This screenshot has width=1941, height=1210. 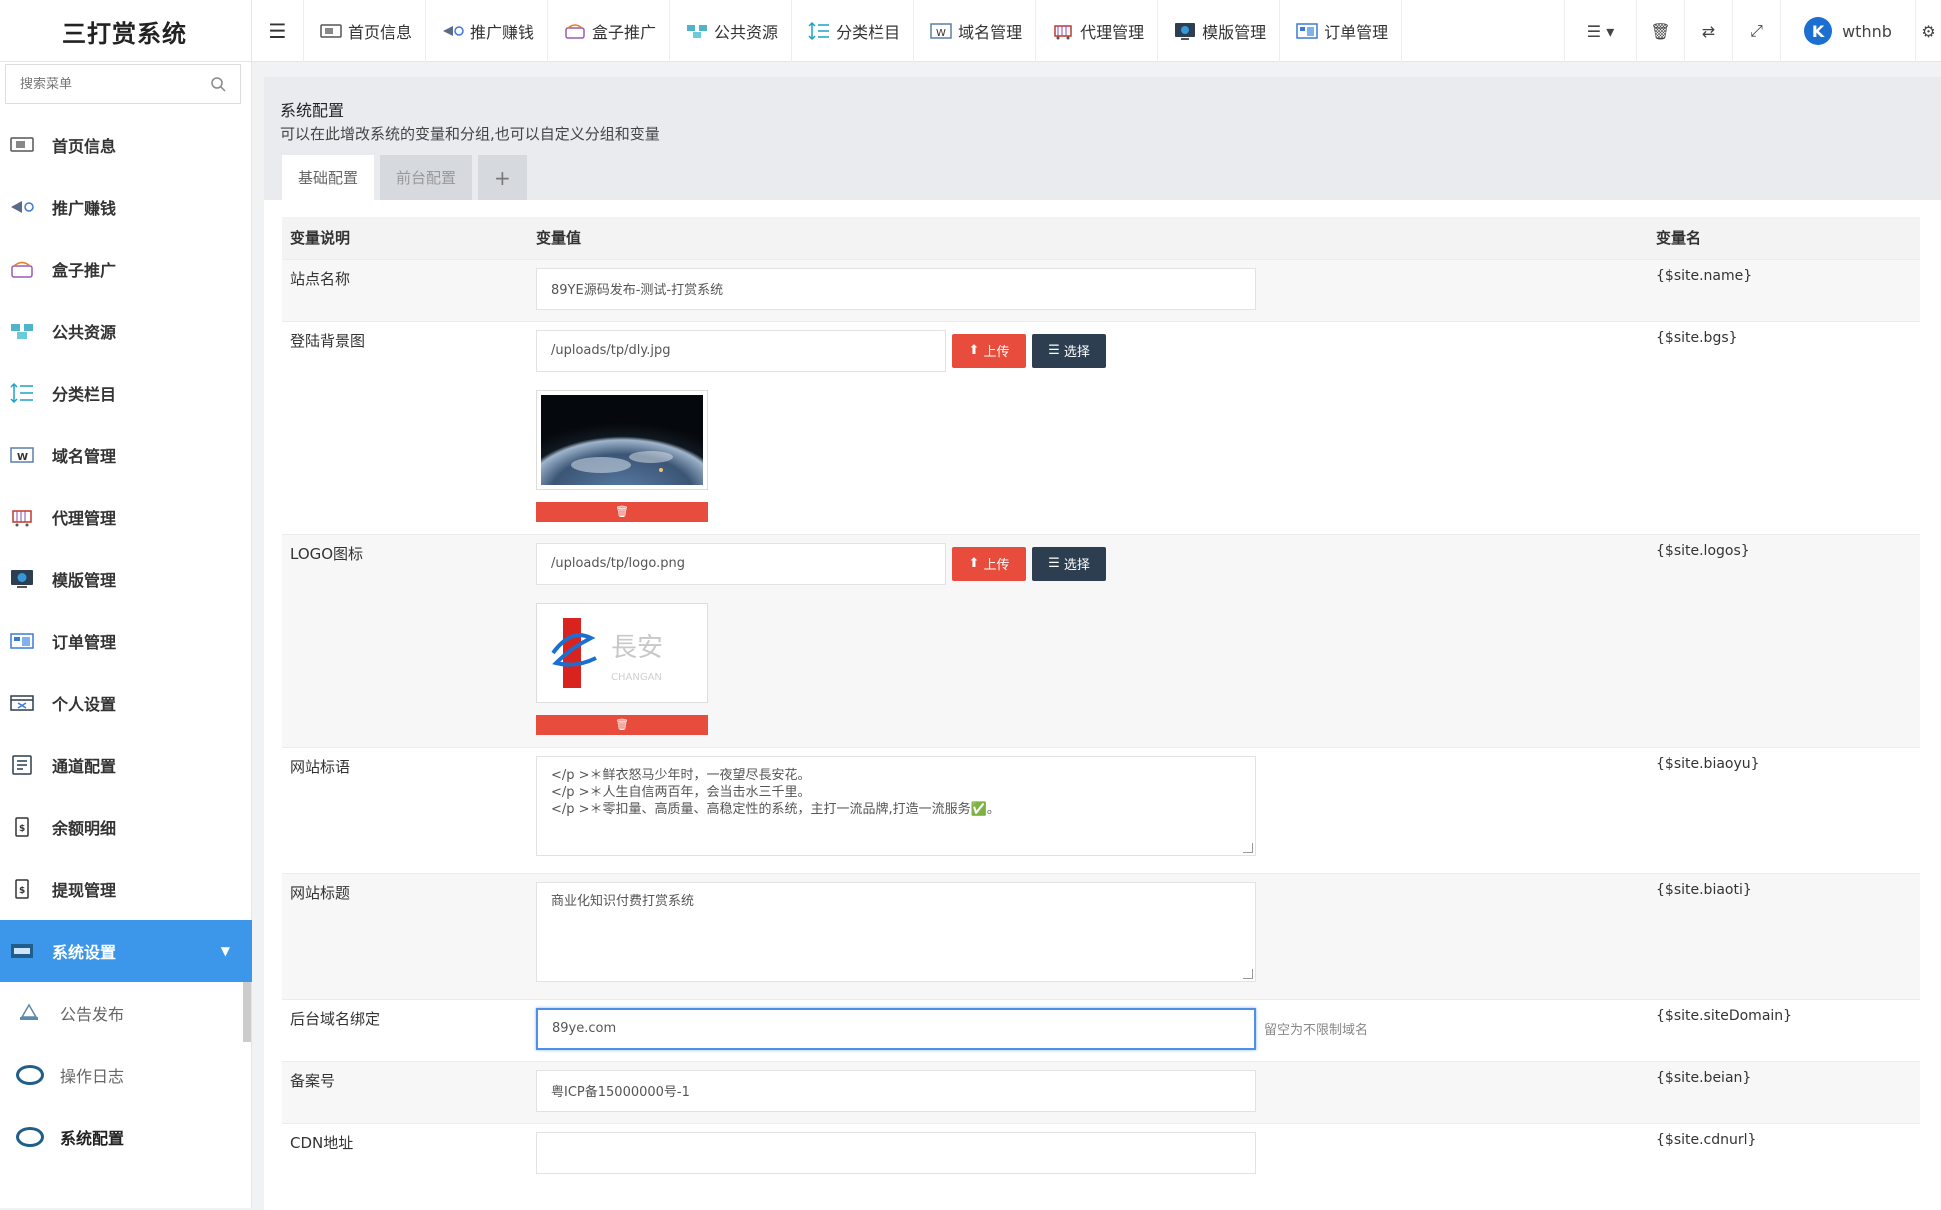 I want to click on tab-frontend: 前台配置, so click(x=426, y=177).